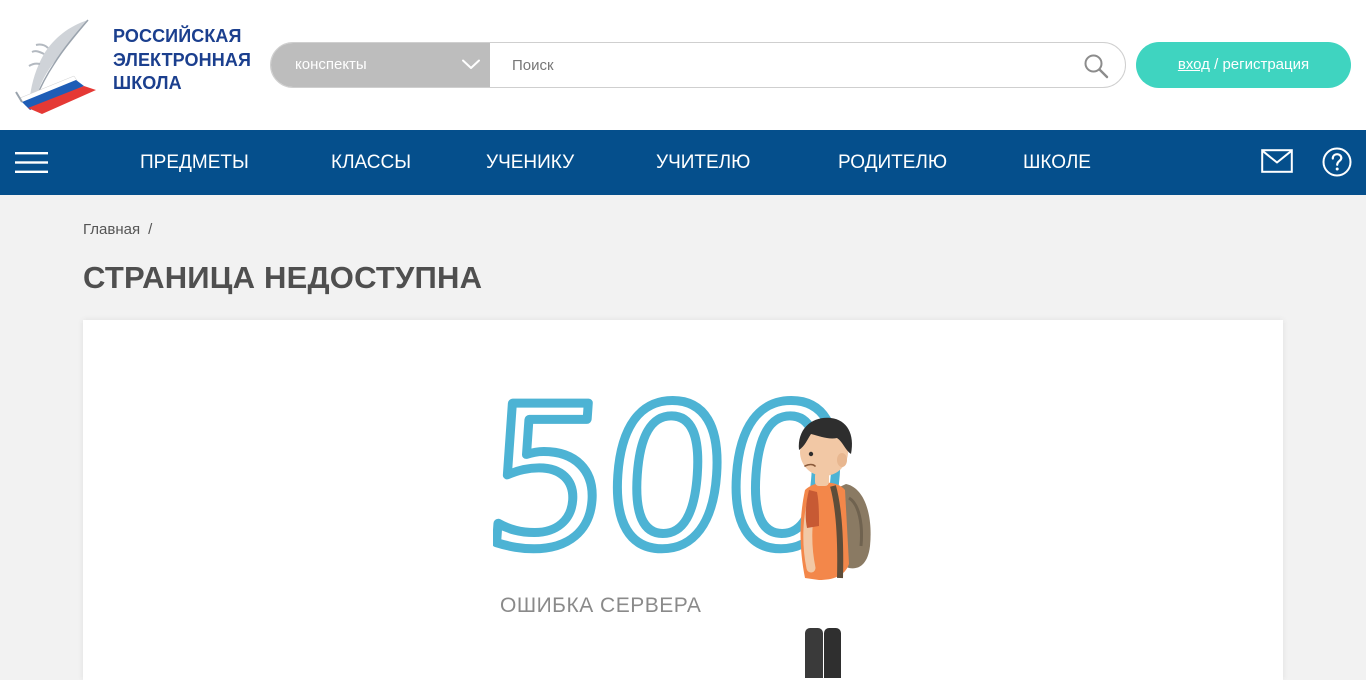 This screenshot has height=680, width=1366. I want to click on nav-item-teachers: УЧИТЕЛЮ, so click(703, 163).